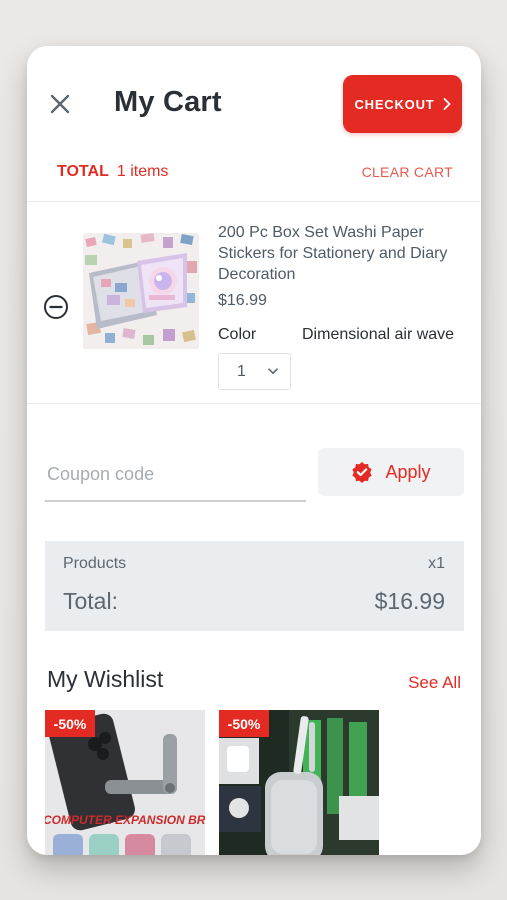  Describe the element at coordinates (409, 601) in the screenshot. I see `total-value: $16.99` at that location.